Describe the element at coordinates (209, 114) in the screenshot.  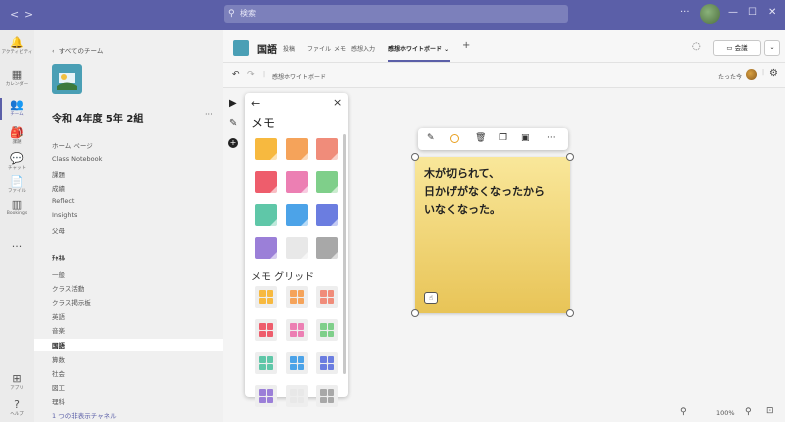
I see `team-more-icon: ···` at that location.